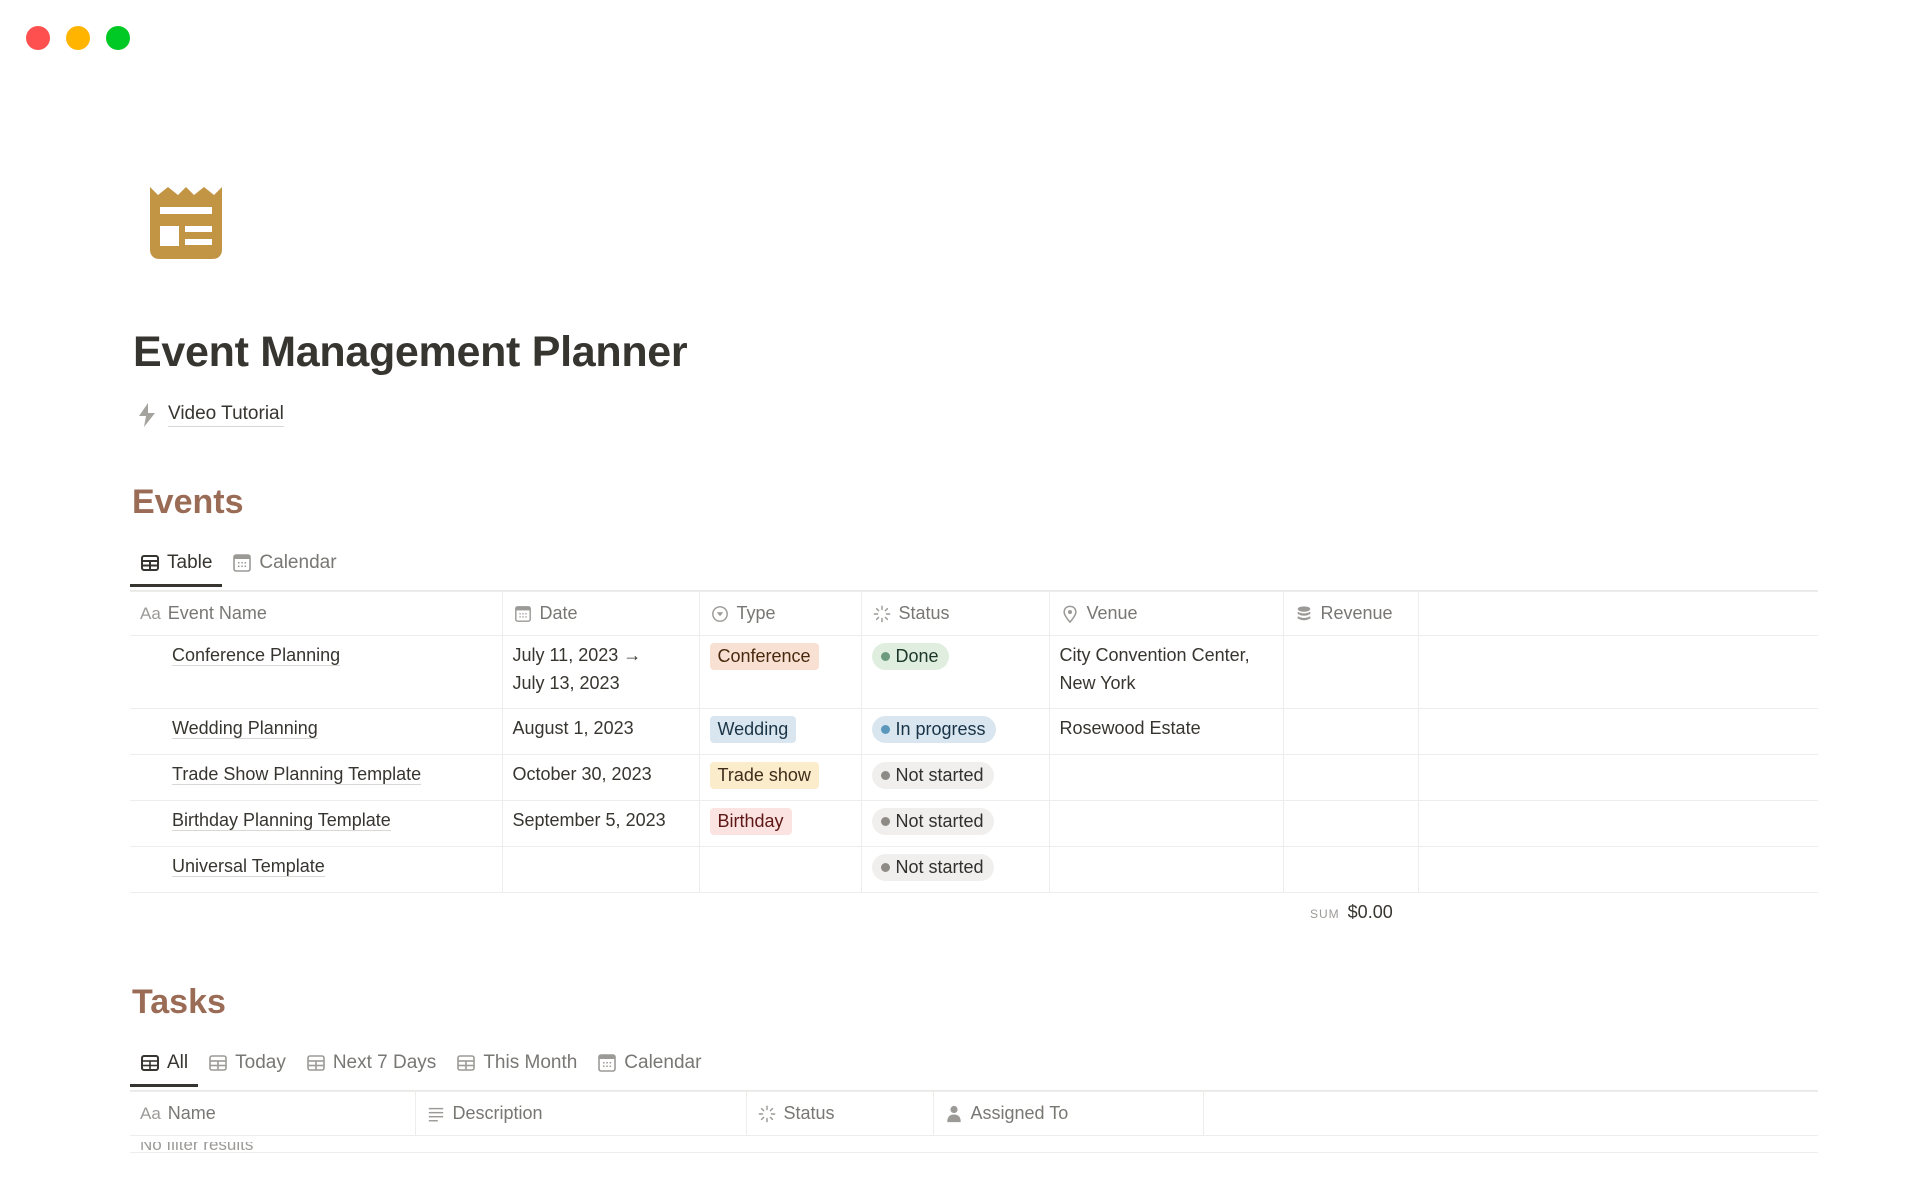 Image resolution: width=1920 pixels, height=1200 pixels. What do you see at coordinates (1166, 731) in the screenshot?
I see `venue-cell: Rosewood Estate` at bounding box center [1166, 731].